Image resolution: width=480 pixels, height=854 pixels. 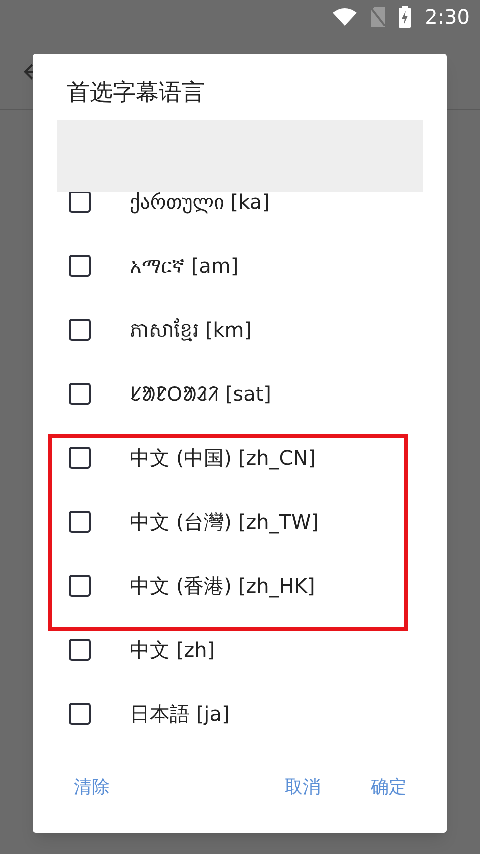 I want to click on language-label: ქართული [ka], so click(x=200, y=204).